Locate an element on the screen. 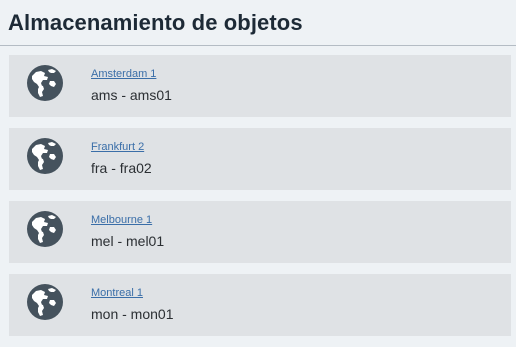 This screenshot has height=347, width=516. region-code: ams - ams01 is located at coordinates (131, 95).